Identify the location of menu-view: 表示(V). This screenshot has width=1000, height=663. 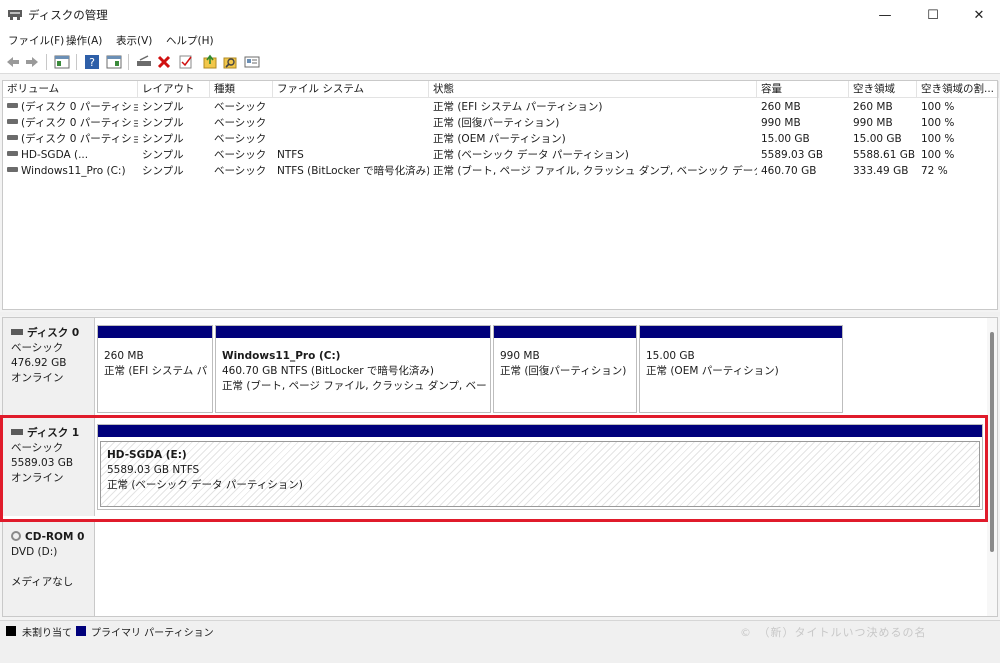
(134, 40).